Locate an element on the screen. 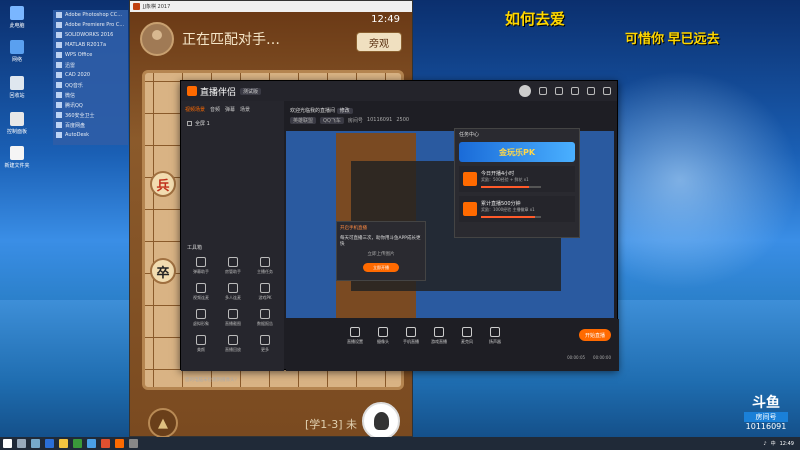 This screenshot has height=450, width=800. player-avatar is located at coordinates (381, 421).